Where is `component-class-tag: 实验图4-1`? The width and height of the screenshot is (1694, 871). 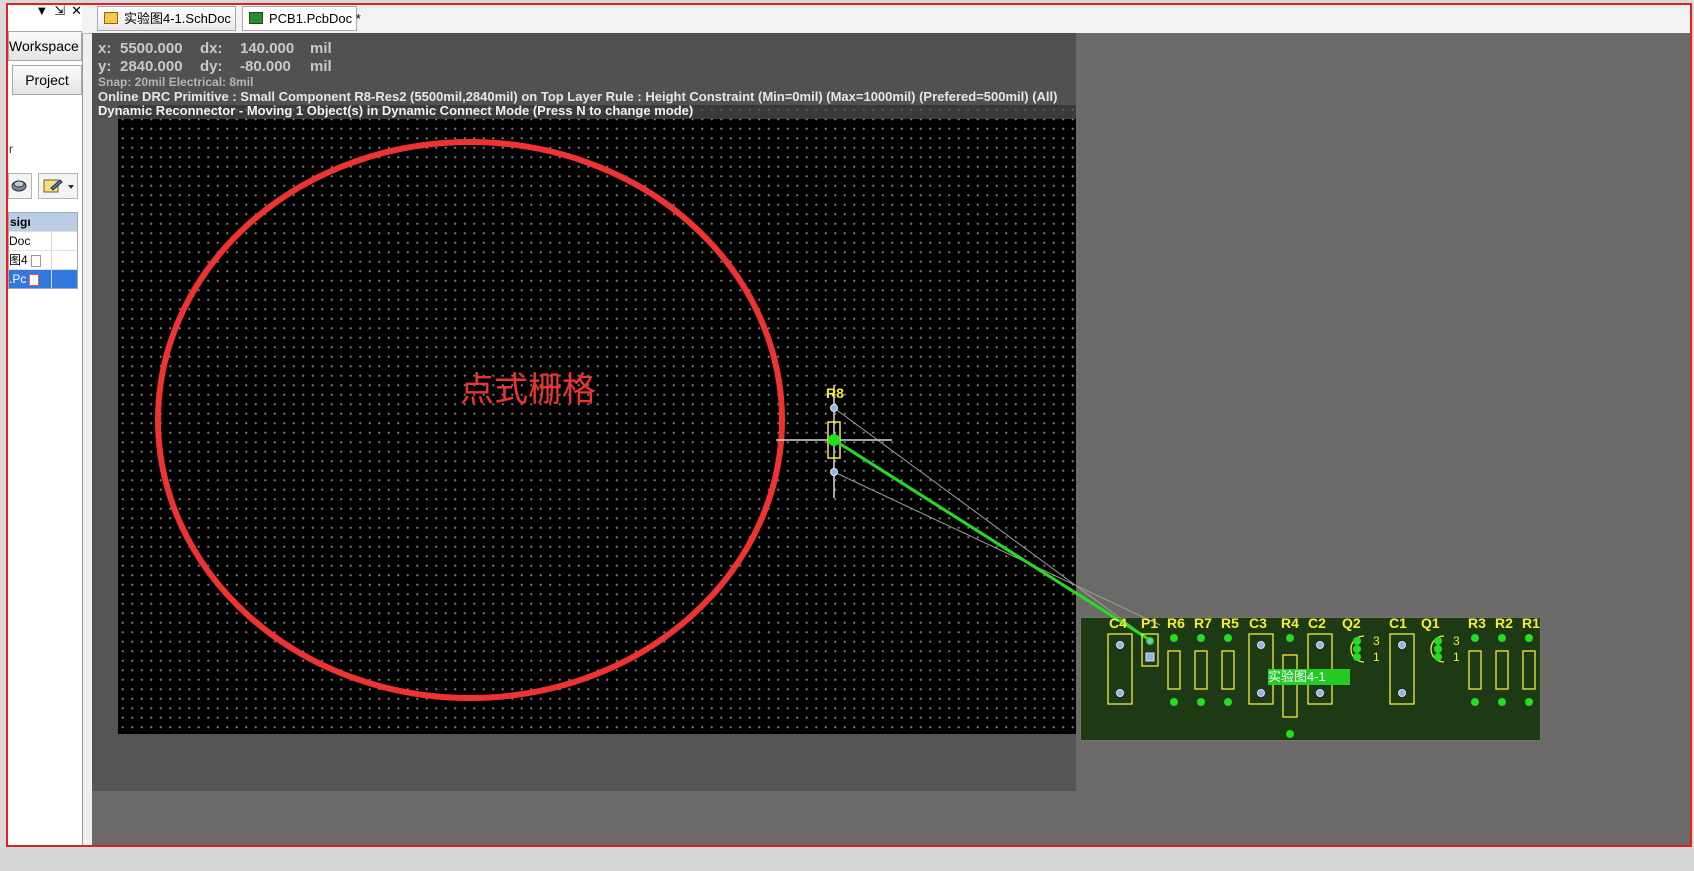 component-class-tag: 实验图4-1 is located at coordinates (1309, 677).